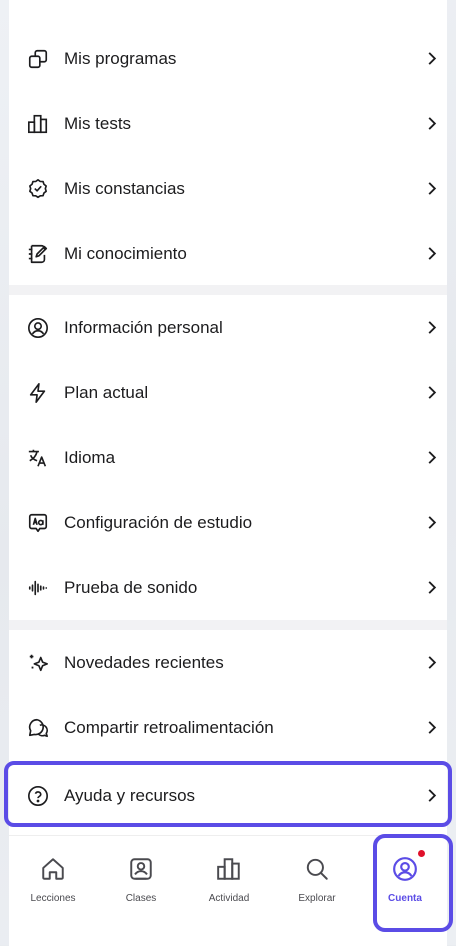 The image size is (456, 946). What do you see at coordinates (38, 796) in the screenshot?
I see `help-circle-icon` at bounding box center [38, 796].